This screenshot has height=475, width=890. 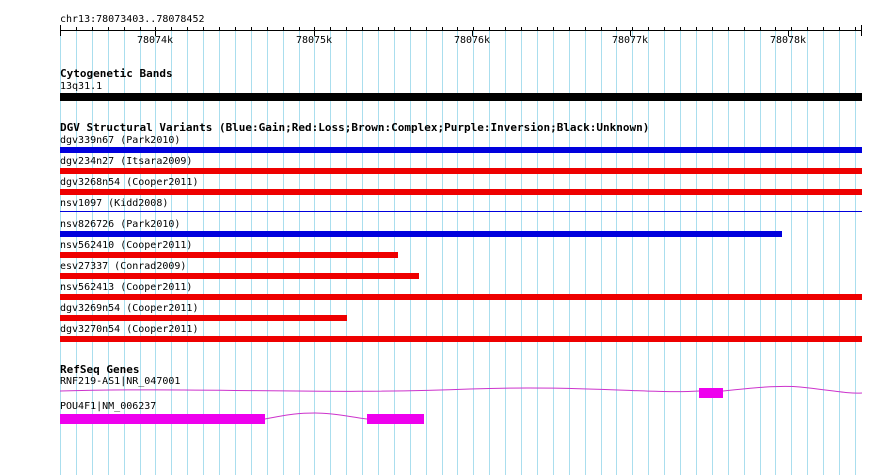 I want to click on cytoband-bar, so click(x=461, y=97).